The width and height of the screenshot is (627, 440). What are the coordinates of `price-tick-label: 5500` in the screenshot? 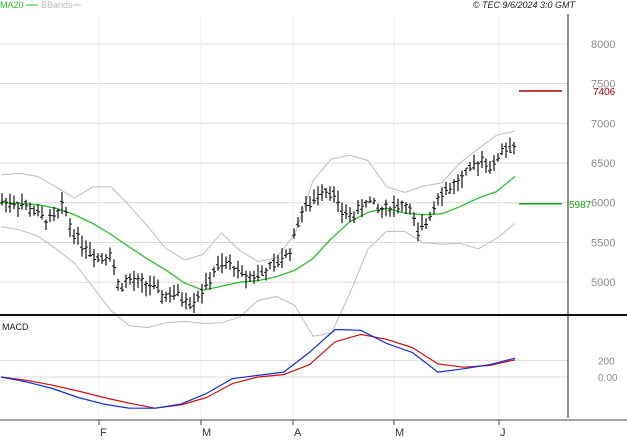 It's located at (603, 243).